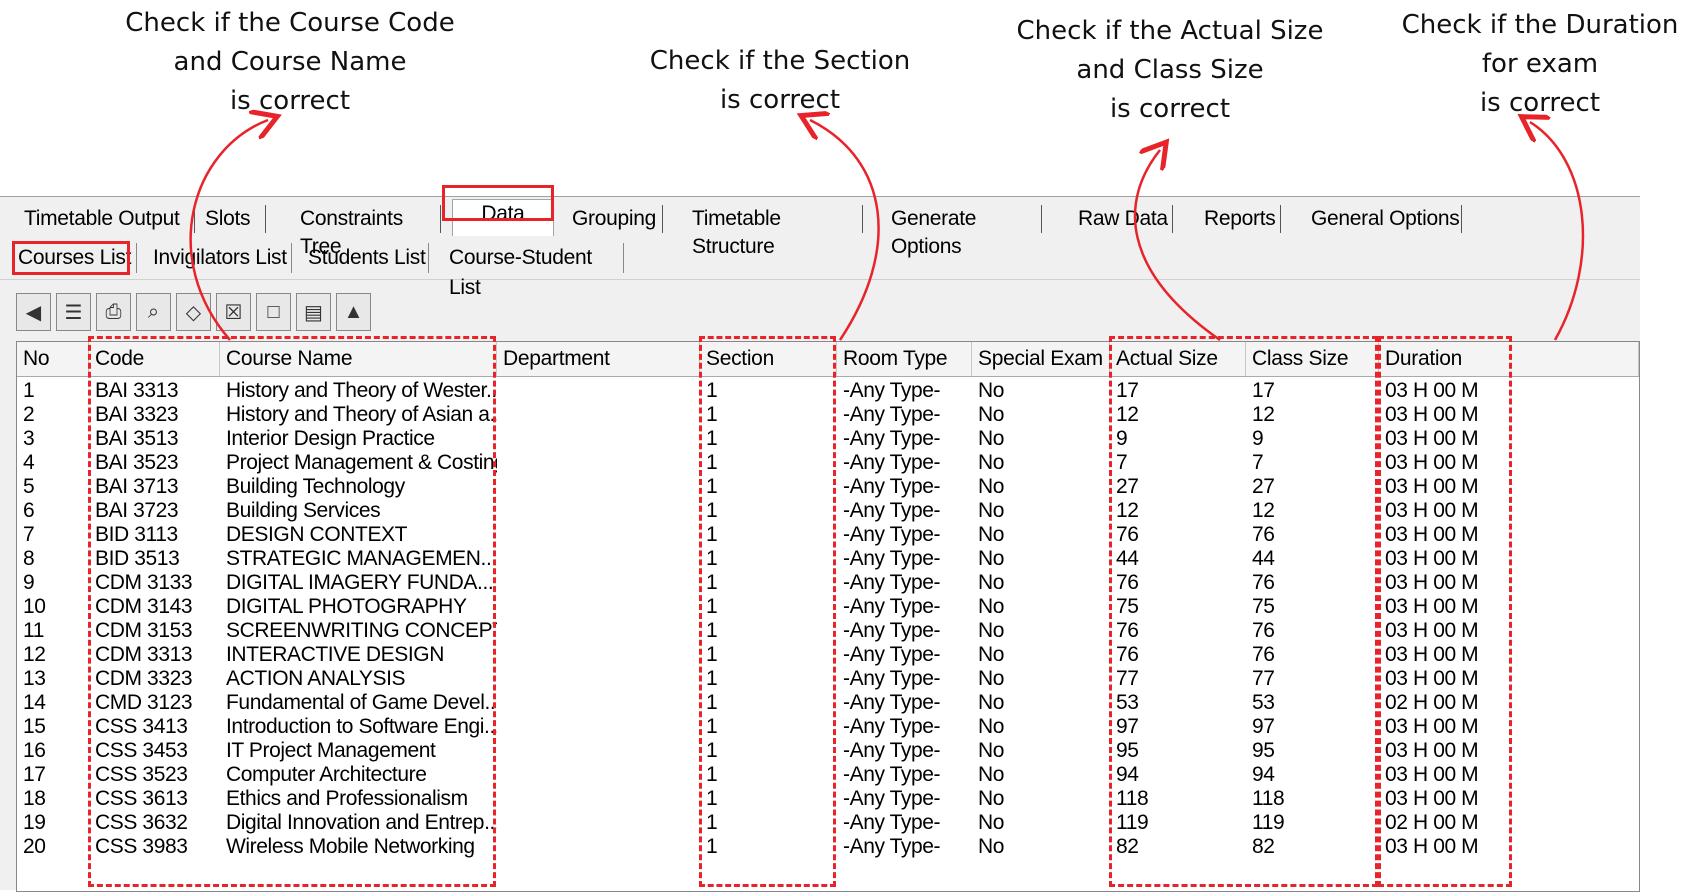 This screenshot has height=892, width=1691. Describe the element at coordinates (780, 80) in the screenshot. I see `annotation-section: Check if the Section is correct` at that location.